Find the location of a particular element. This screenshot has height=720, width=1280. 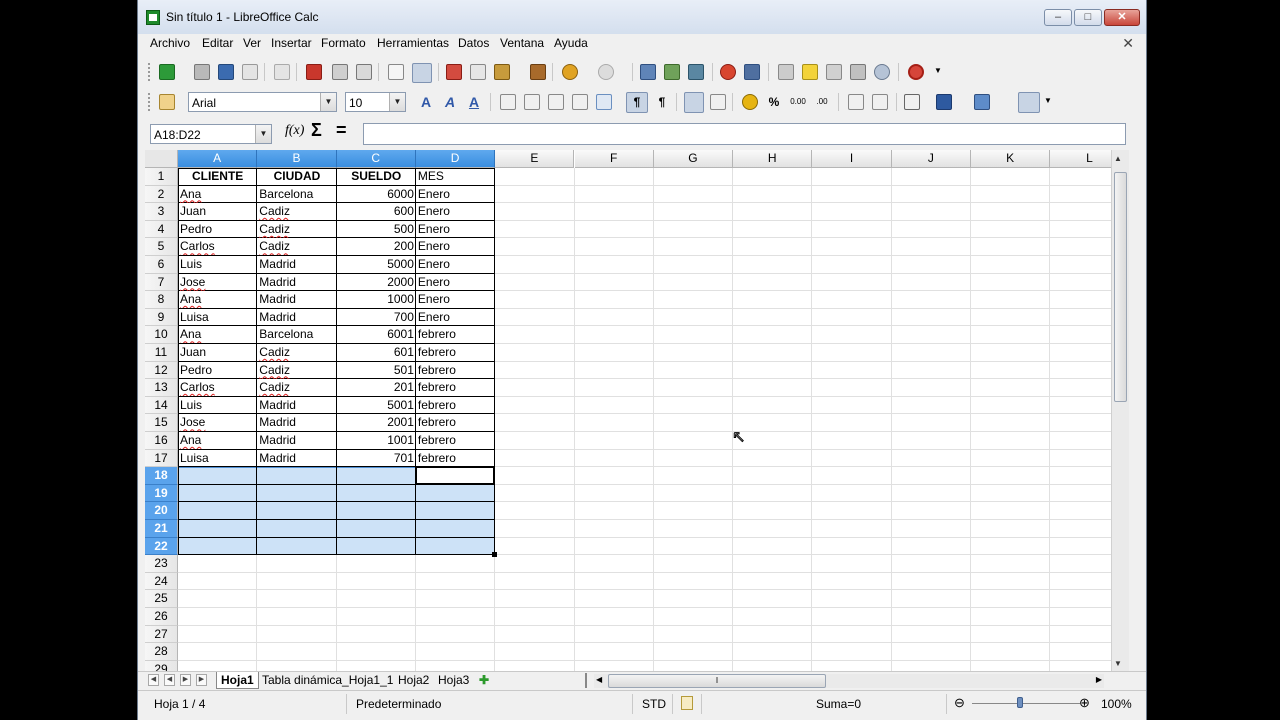

minimize-button: – is located at coordinates (1058, 17).